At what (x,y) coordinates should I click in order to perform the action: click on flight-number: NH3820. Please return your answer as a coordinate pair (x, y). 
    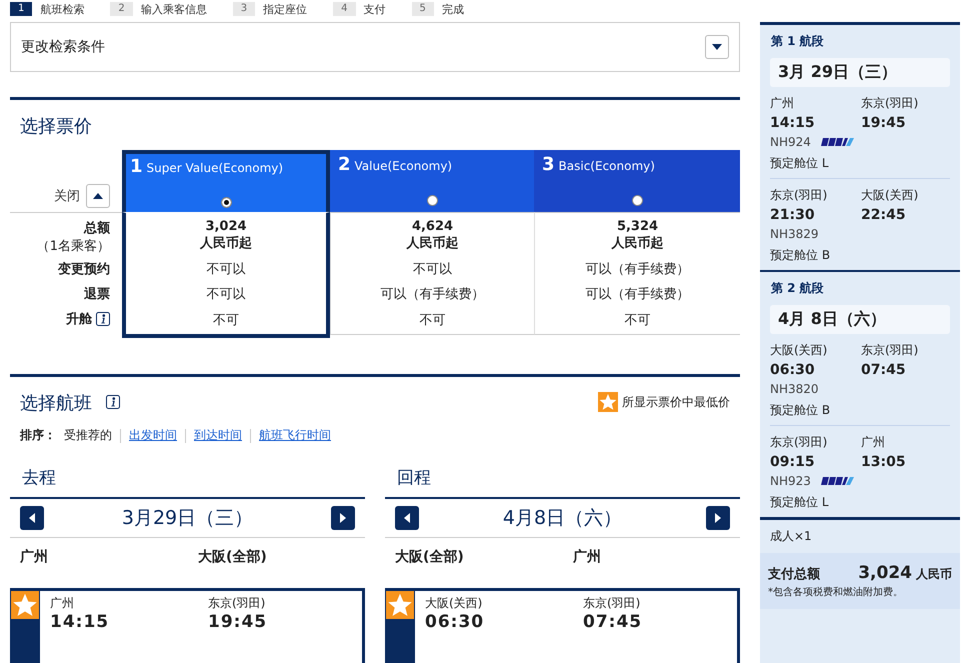
    Looking at the image, I should click on (794, 389).